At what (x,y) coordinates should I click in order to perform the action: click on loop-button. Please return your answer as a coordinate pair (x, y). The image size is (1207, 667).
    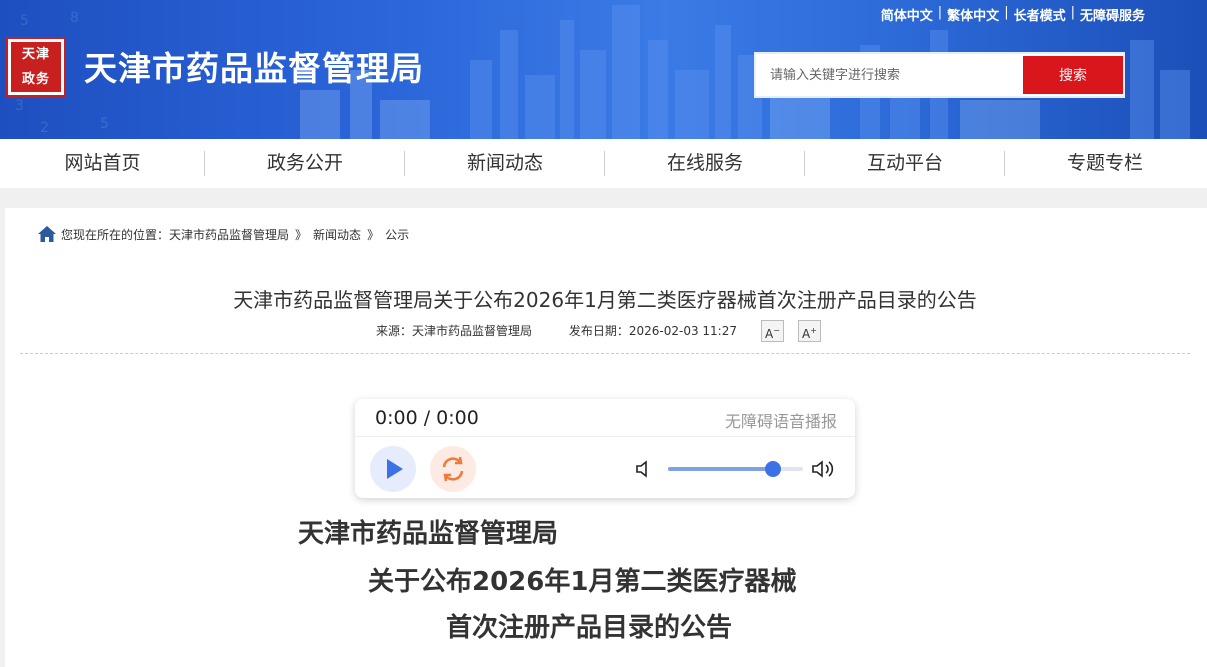
    Looking at the image, I should click on (453, 469).